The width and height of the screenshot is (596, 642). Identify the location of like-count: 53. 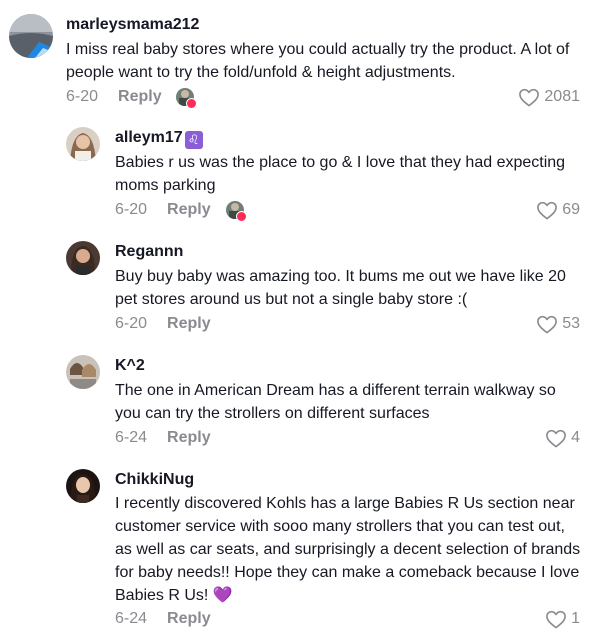
(571, 323).